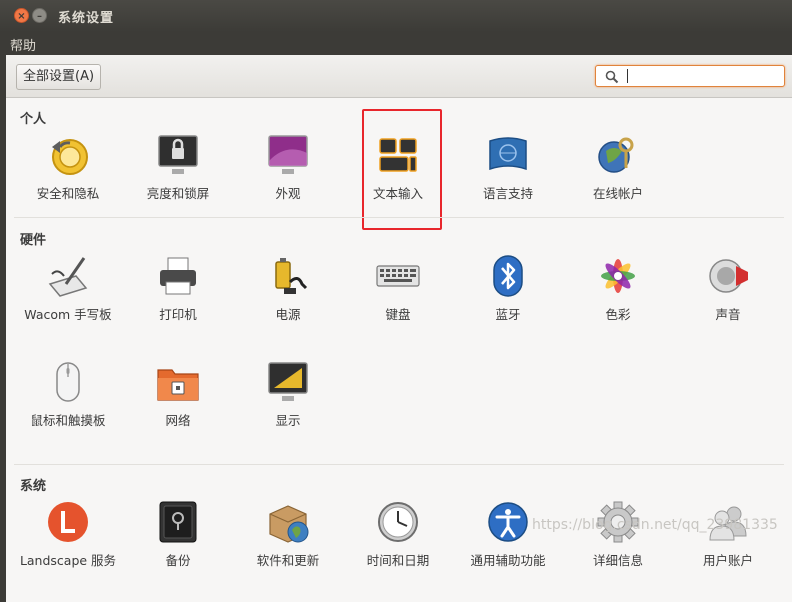  What do you see at coordinates (618, 535) in the screenshot?
I see `item-details: 详细信息` at bounding box center [618, 535].